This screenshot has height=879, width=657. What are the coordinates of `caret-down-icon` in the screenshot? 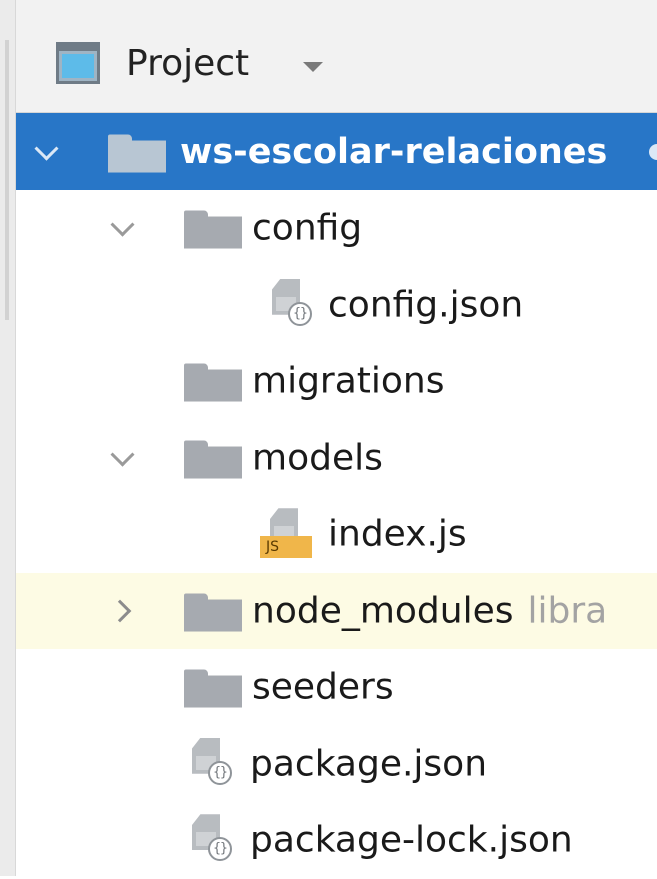 It's located at (313, 67).